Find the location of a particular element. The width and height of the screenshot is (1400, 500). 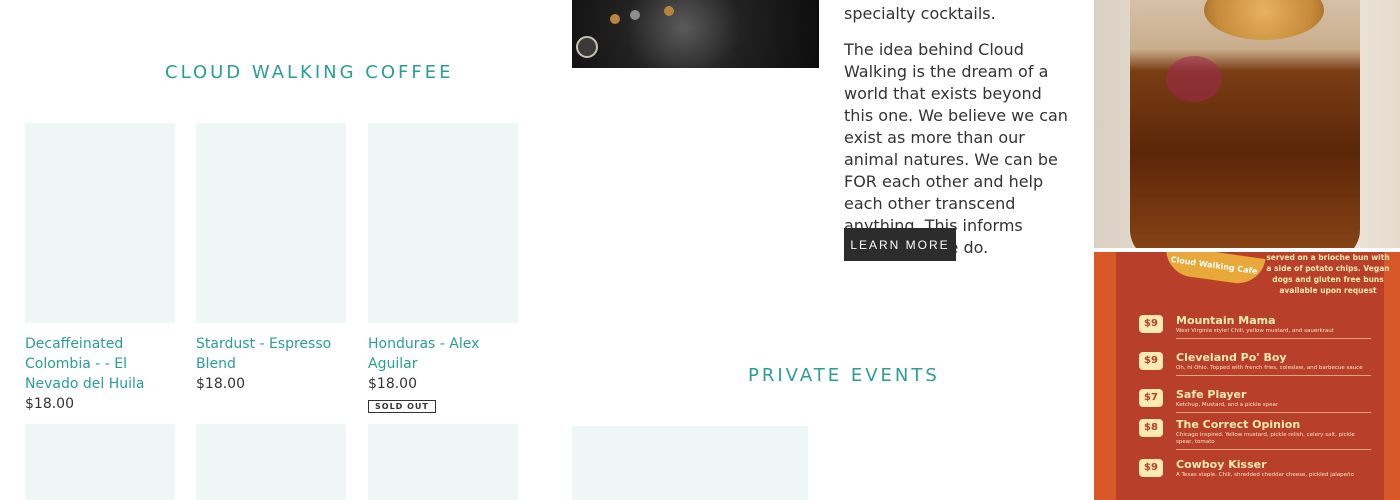

garnish-dust is located at coordinates (1194, 79).